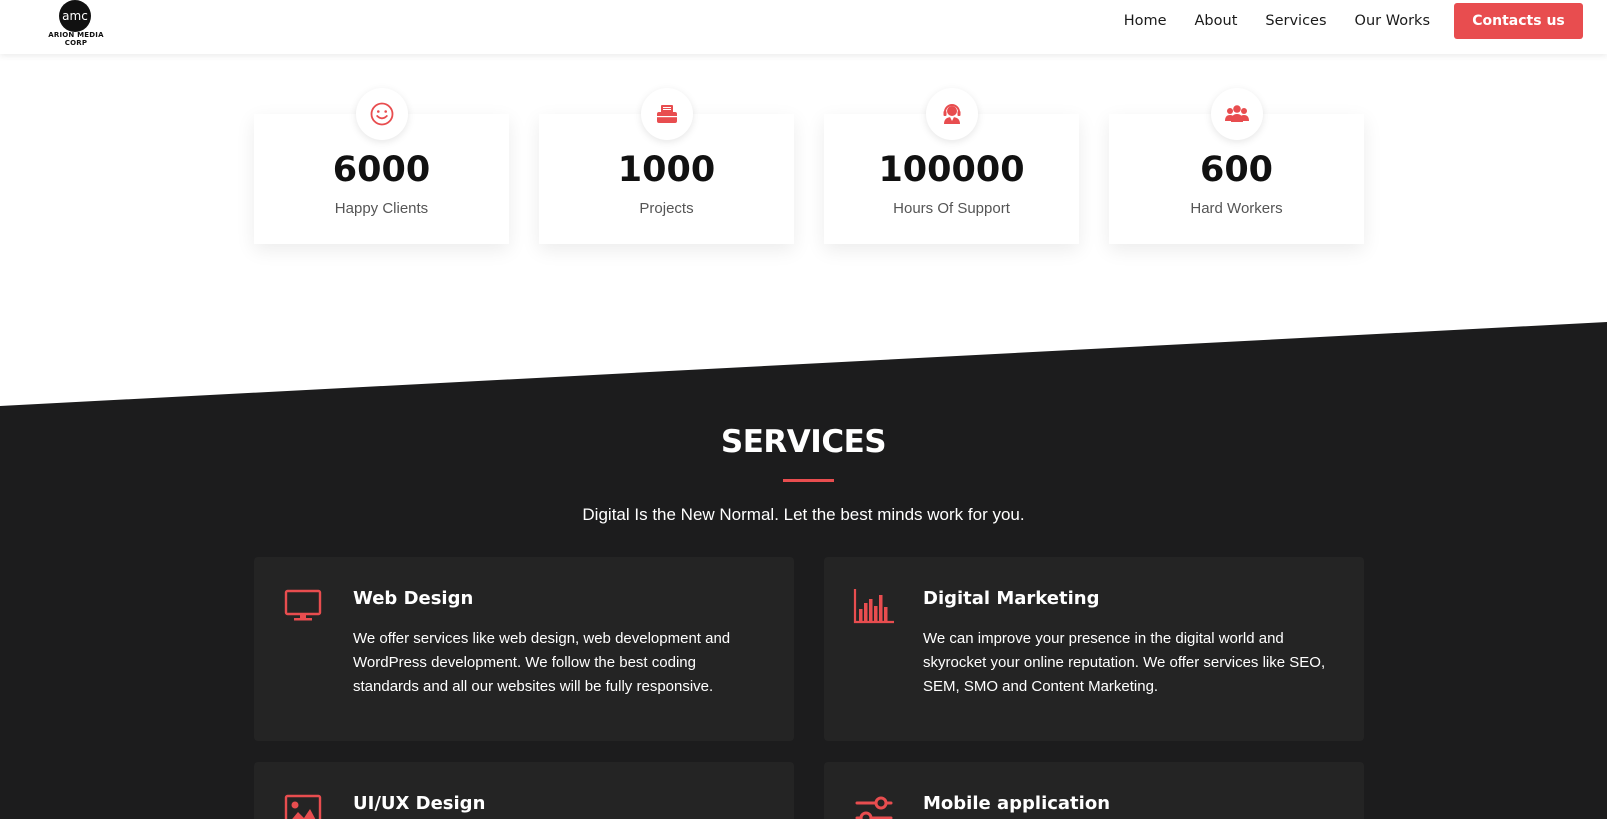 Image resolution: width=1607 pixels, height=819 pixels. What do you see at coordinates (524, 790) in the screenshot?
I see `service-card-ui-ux-design: UI/UX Design` at bounding box center [524, 790].